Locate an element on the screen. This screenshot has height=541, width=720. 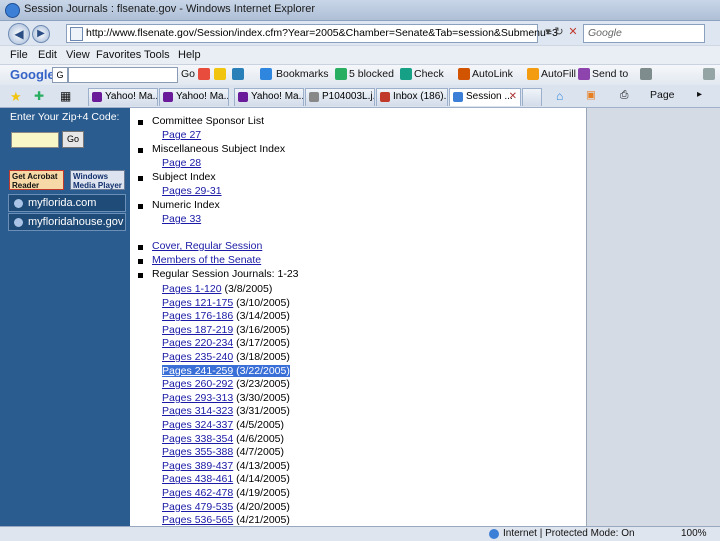
autofill-button: AutoFill is located at coordinates (558, 74).